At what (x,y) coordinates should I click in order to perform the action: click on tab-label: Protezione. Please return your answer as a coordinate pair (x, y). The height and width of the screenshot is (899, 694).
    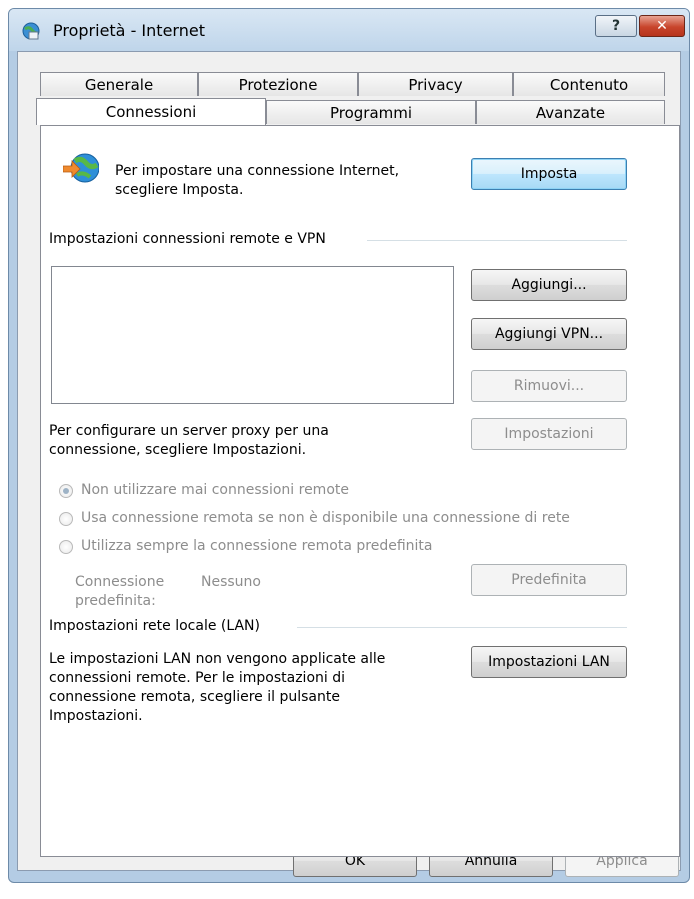
    Looking at the image, I should click on (278, 84).